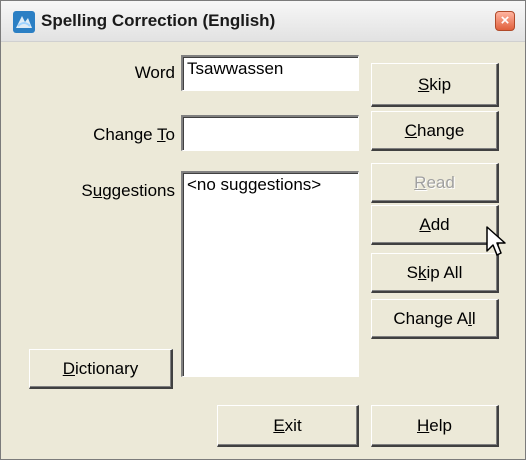 The width and height of the screenshot is (526, 460). I want to click on word-field: Tsawwassen, so click(270, 73).